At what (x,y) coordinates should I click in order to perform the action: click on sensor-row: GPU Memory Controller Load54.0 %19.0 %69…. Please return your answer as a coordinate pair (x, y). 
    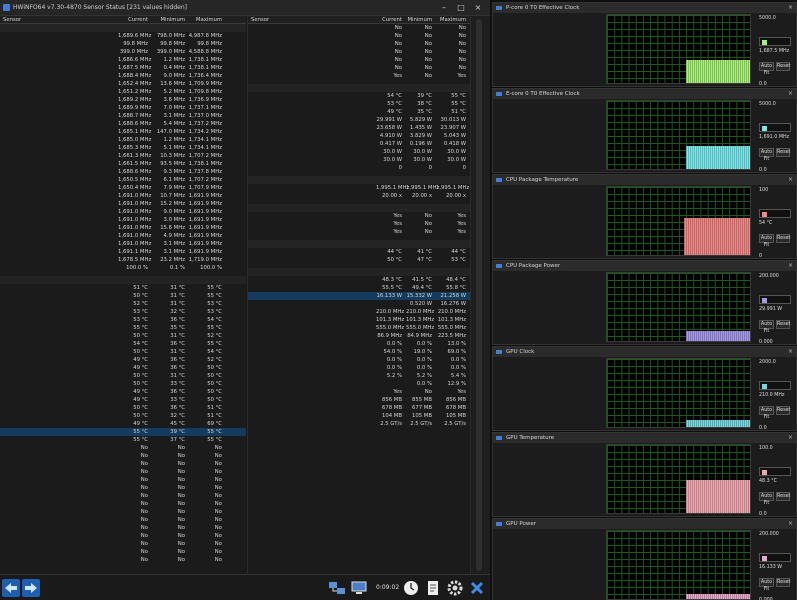
    Looking at the image, I should click on (359, 352).